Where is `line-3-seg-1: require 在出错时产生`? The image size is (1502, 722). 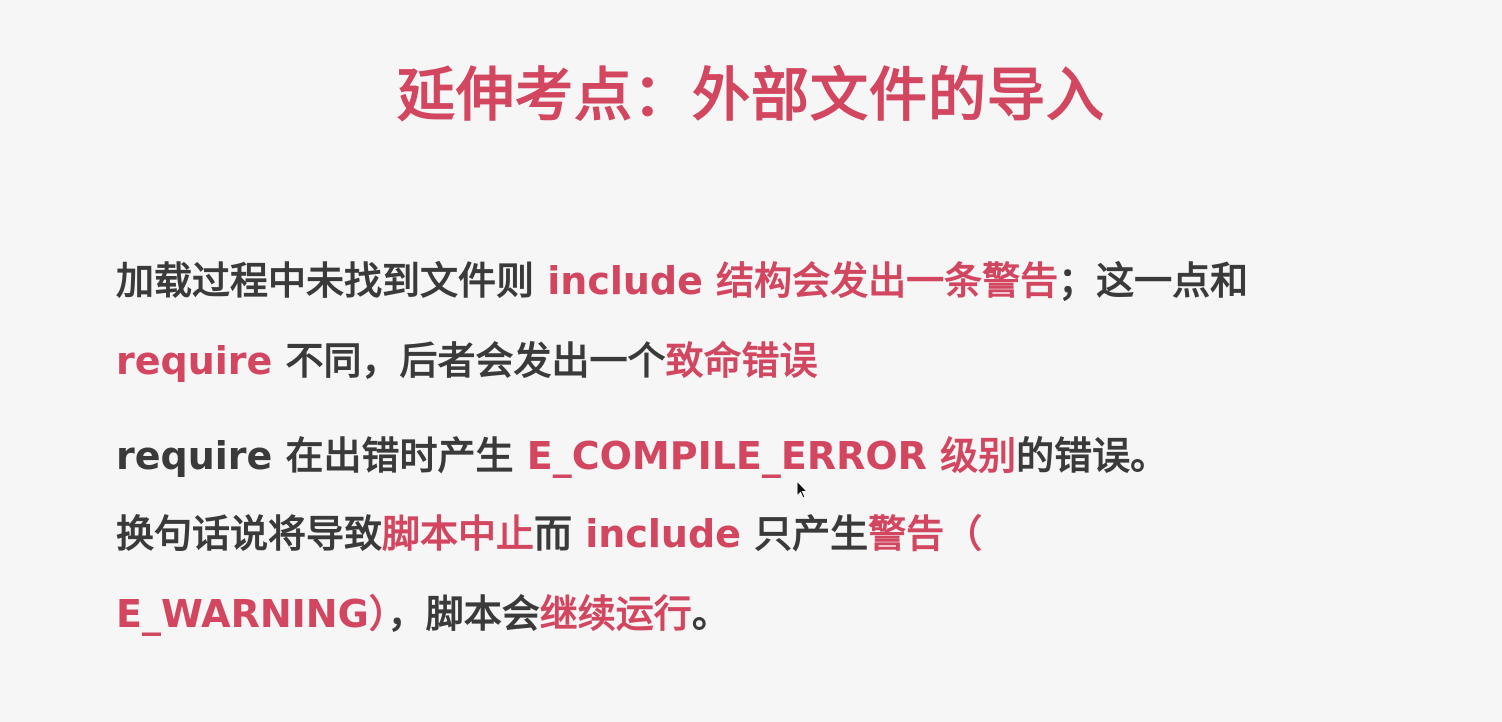 line-3-seg-1: require 在出错时产生 is located at coordinates (321, 456).